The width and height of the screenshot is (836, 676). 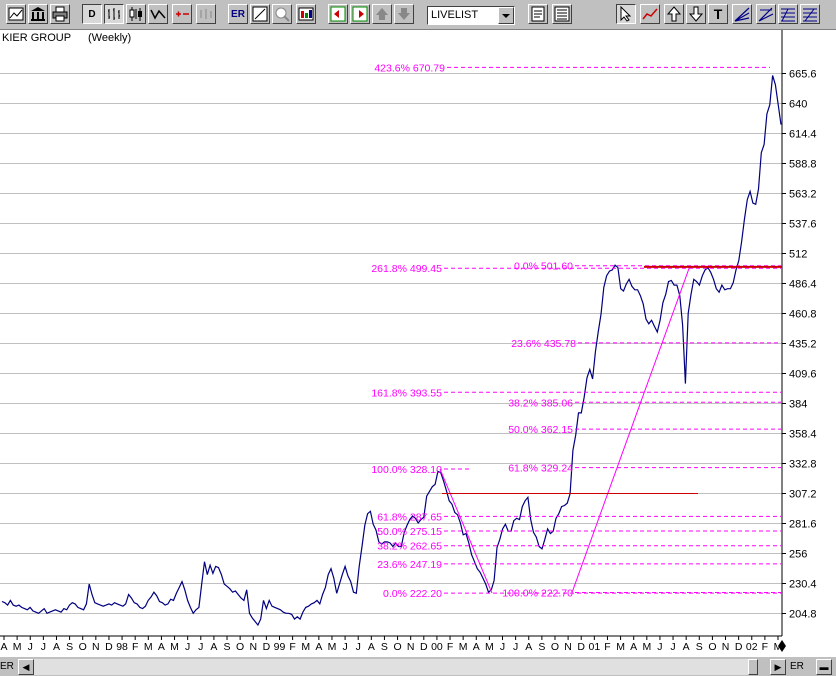 I want to click on y-tick-label: 435.2, so click(x=803, y=345).